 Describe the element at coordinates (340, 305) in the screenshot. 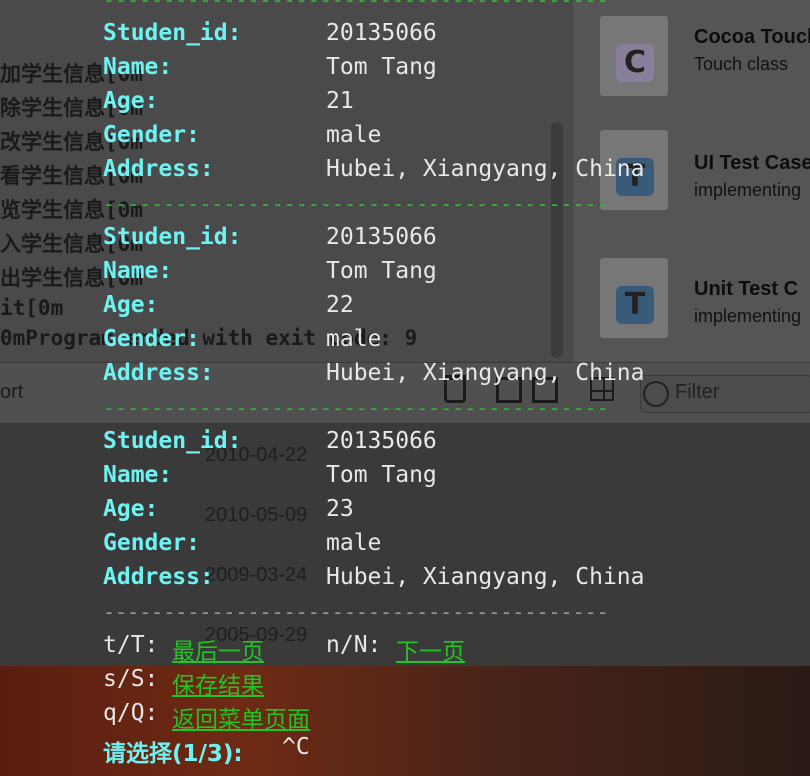

I see `value-age: 22` at that location.